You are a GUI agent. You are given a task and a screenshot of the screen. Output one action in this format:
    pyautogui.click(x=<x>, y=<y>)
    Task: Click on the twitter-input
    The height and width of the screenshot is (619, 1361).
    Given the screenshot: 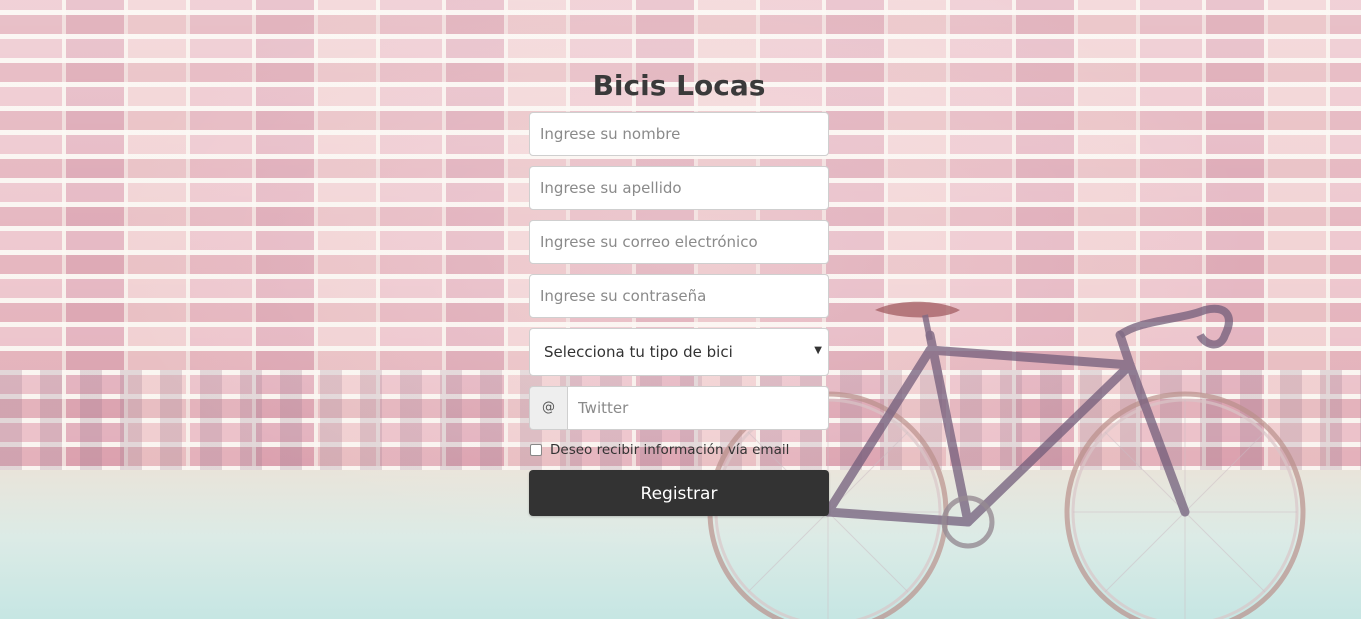 What is the action you would take?
    pyautogui.click(x=698, y=408)
    